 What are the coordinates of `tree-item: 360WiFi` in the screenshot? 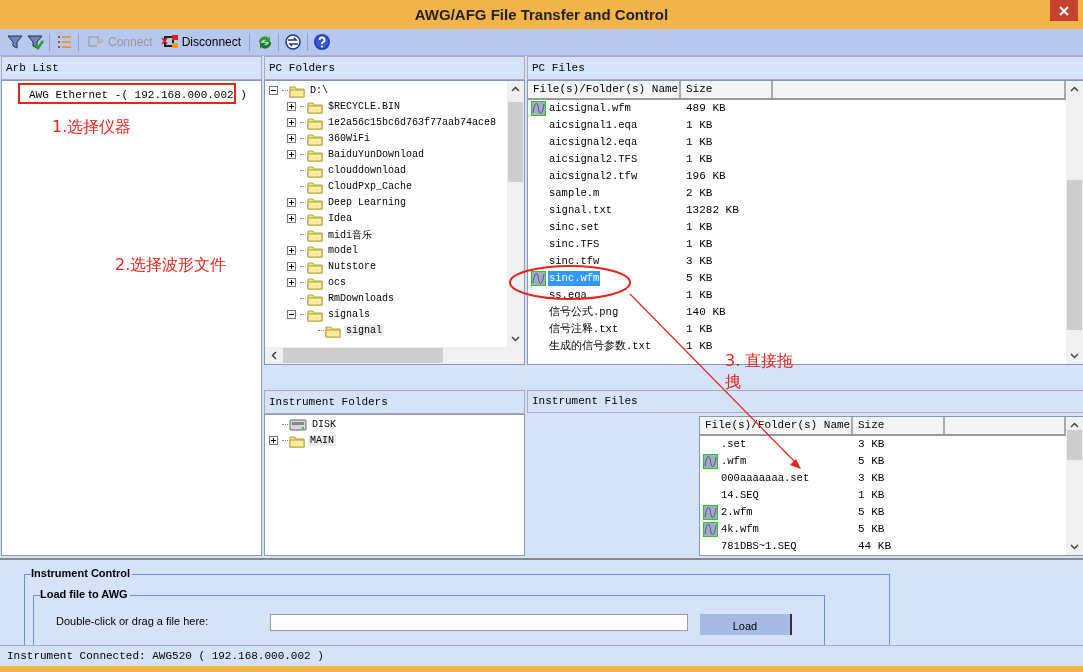 It's located at (349, 138).